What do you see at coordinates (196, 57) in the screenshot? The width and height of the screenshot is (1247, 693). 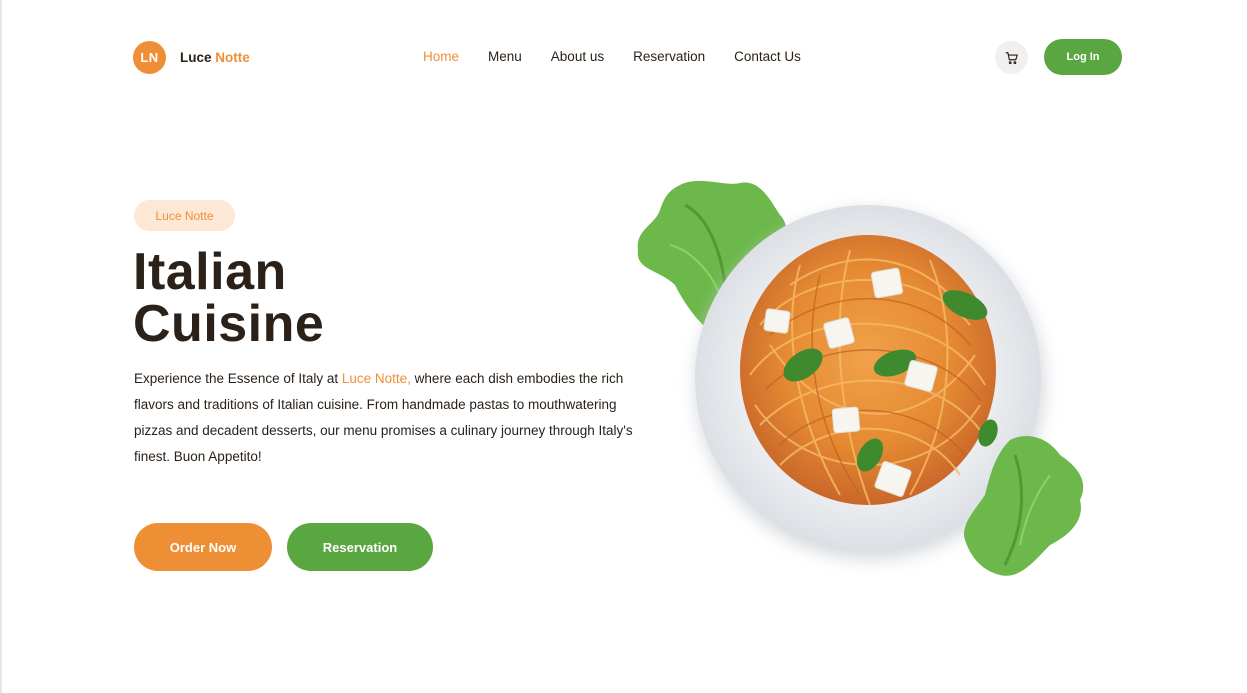 I see `brand-name-first: Luce` at bounding box center [196, 57].